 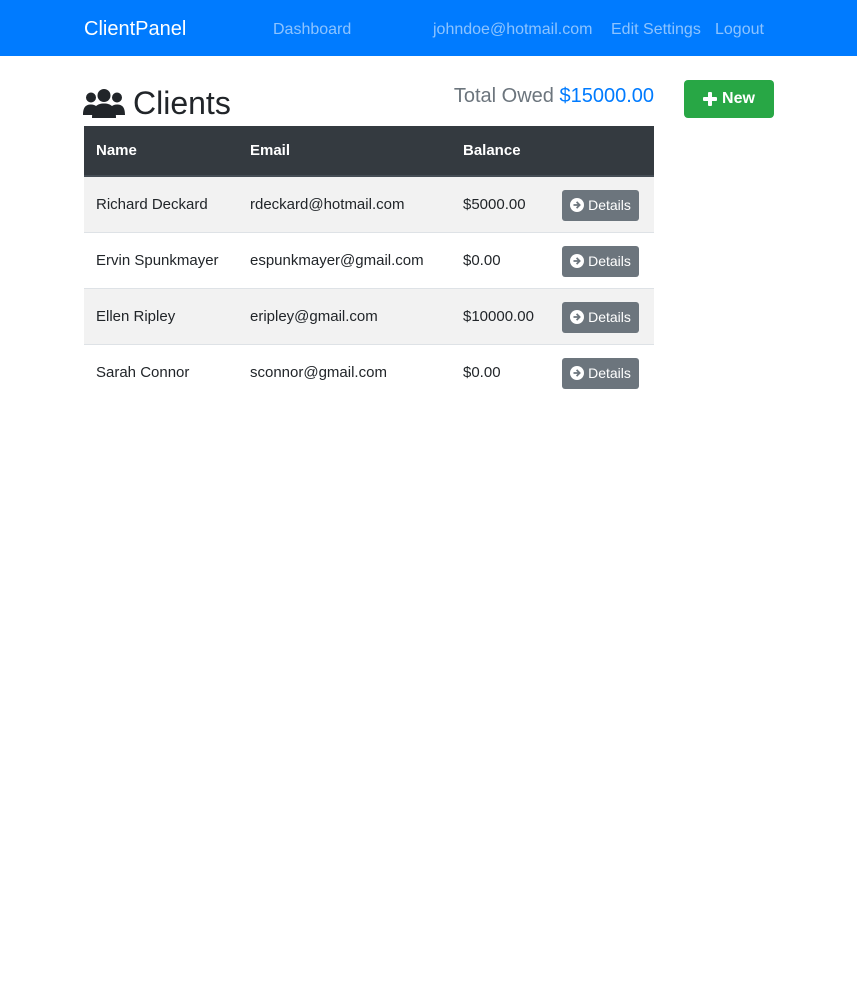 I want to click on client-name: Ellen Ripley, so click(x=161, y=315).